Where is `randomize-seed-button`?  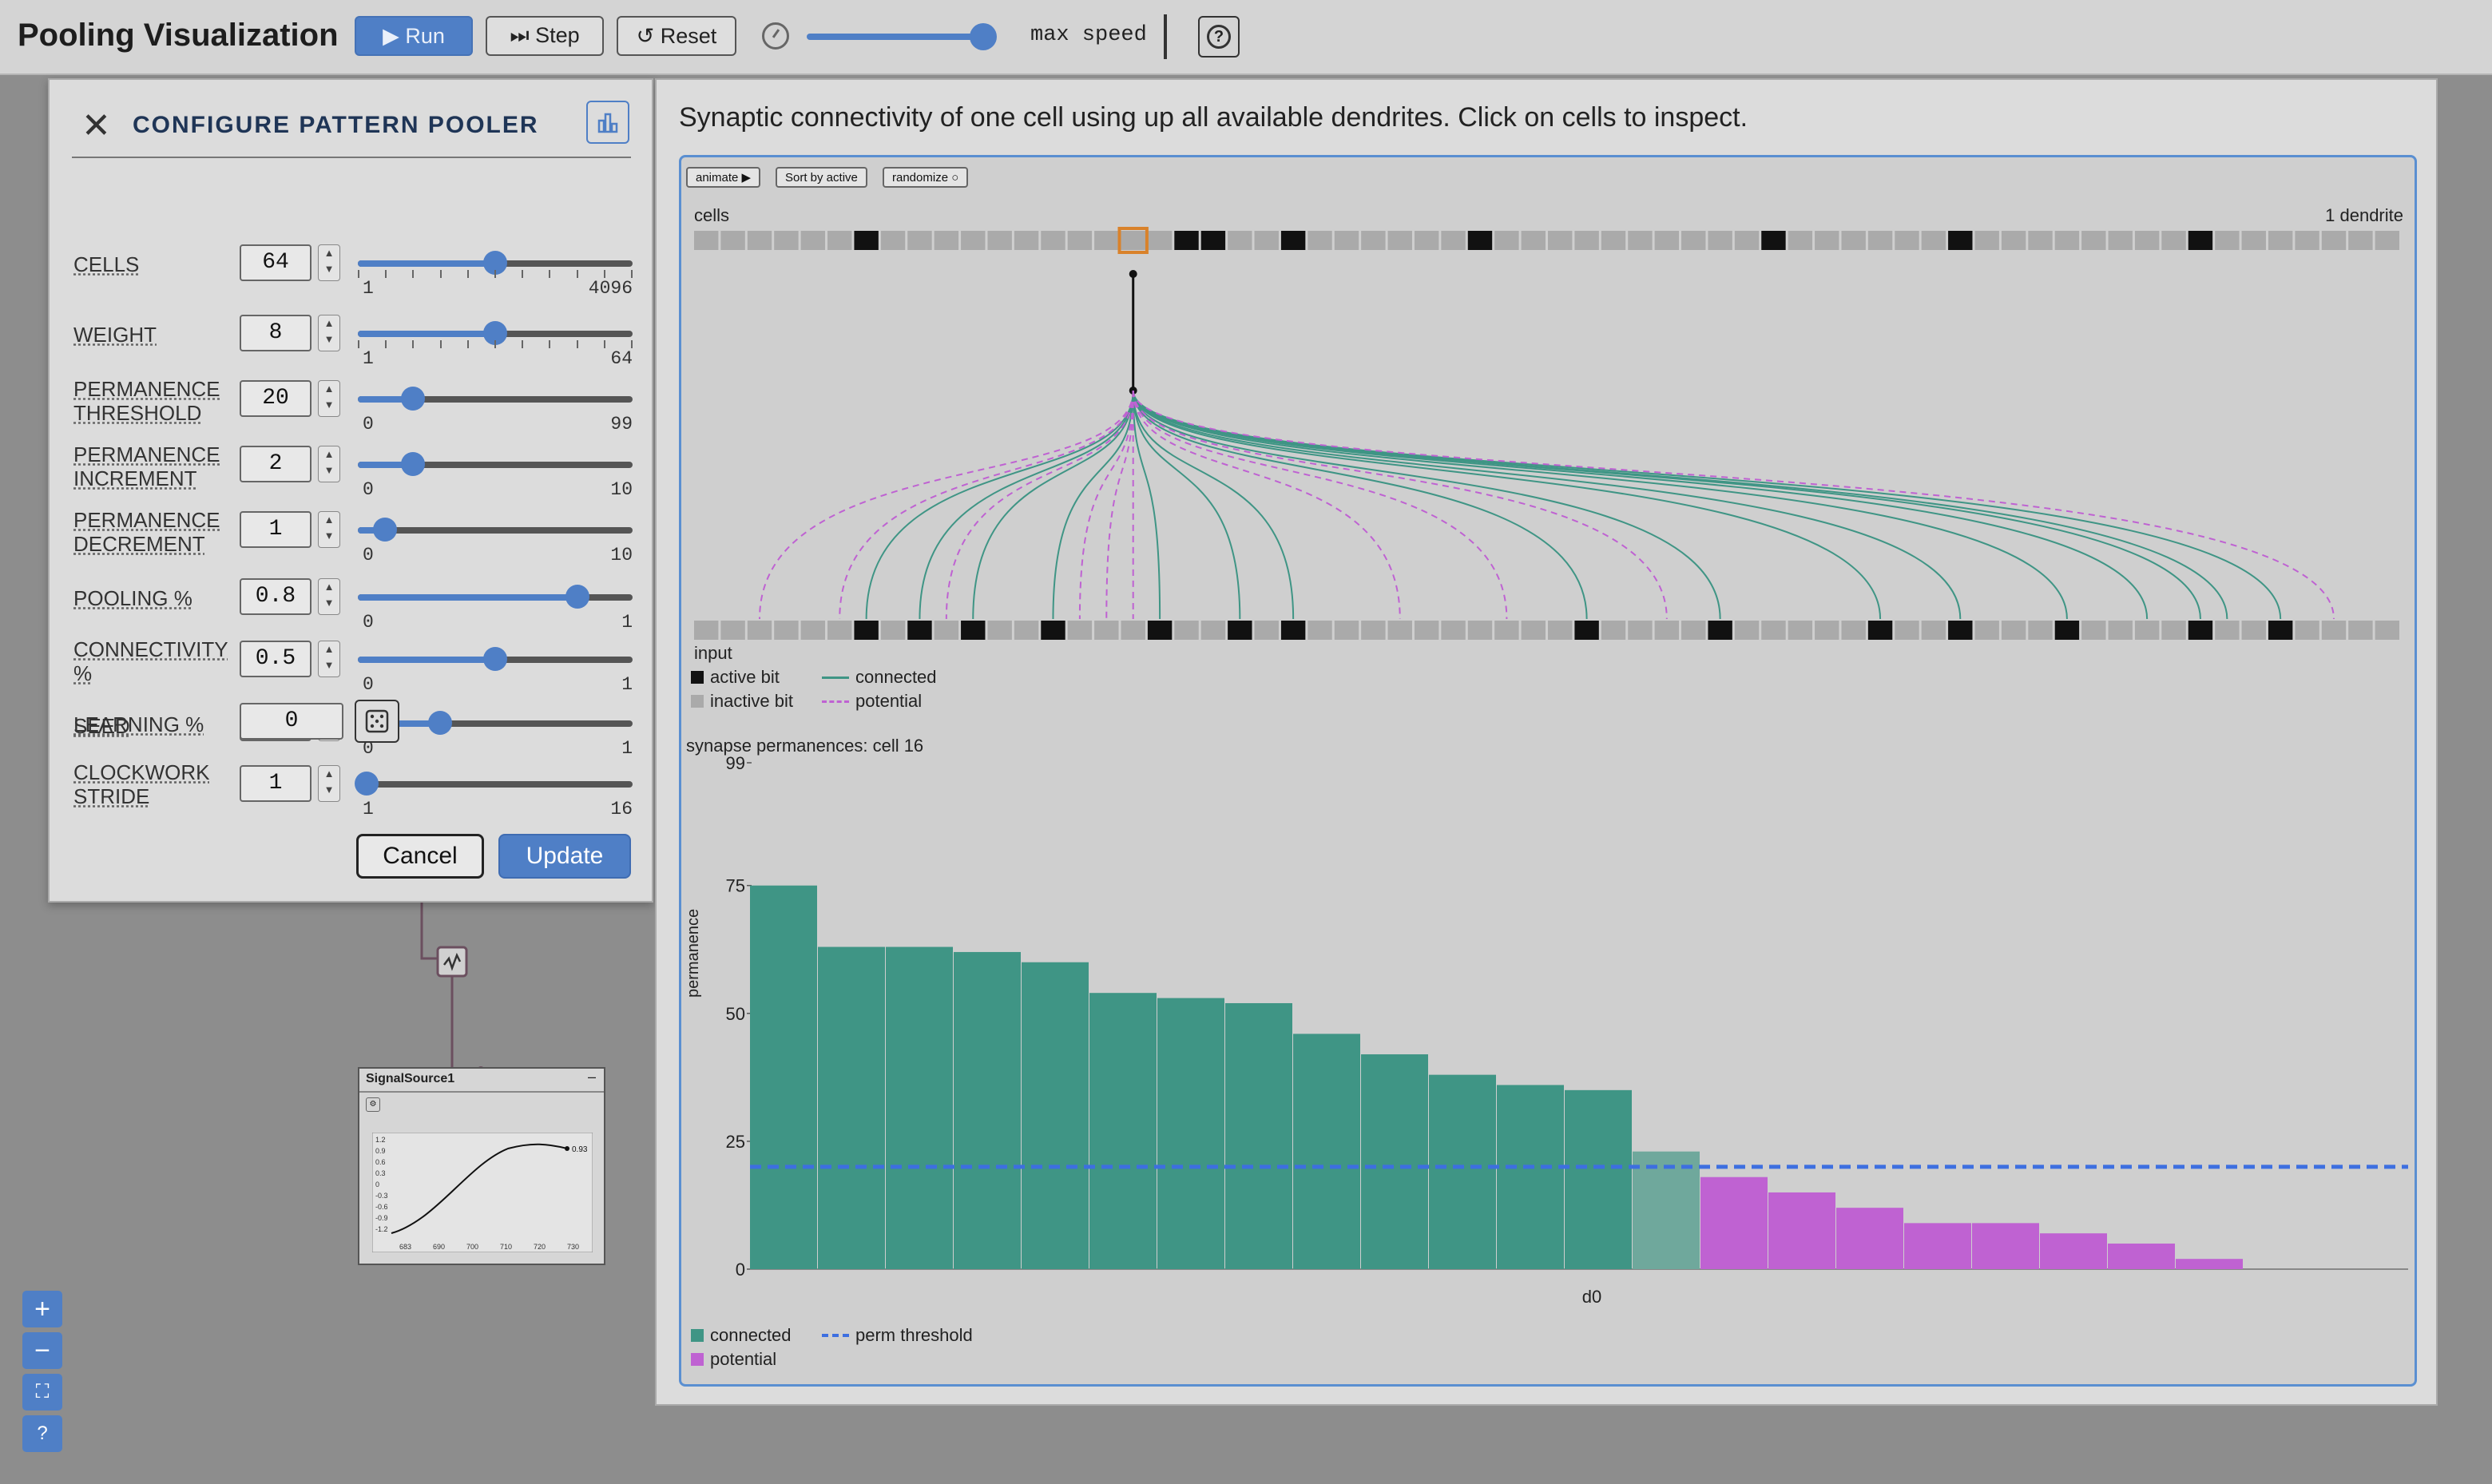 randomize-seed-button is located at coordinates (377, 721).